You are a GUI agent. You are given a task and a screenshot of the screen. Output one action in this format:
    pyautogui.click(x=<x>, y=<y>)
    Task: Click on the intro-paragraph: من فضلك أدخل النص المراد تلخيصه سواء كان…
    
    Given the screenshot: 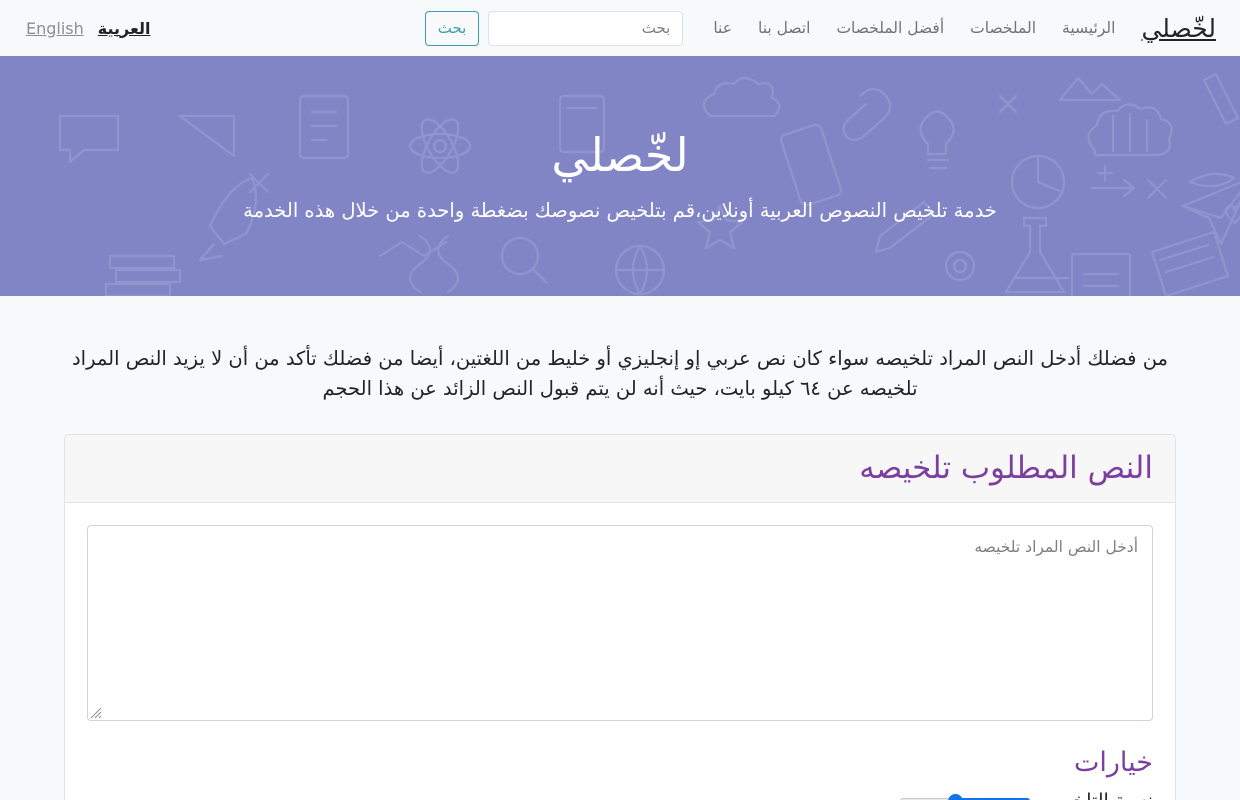 What is the action you would take?
    pyautogui.click(x=620, y=374)
    